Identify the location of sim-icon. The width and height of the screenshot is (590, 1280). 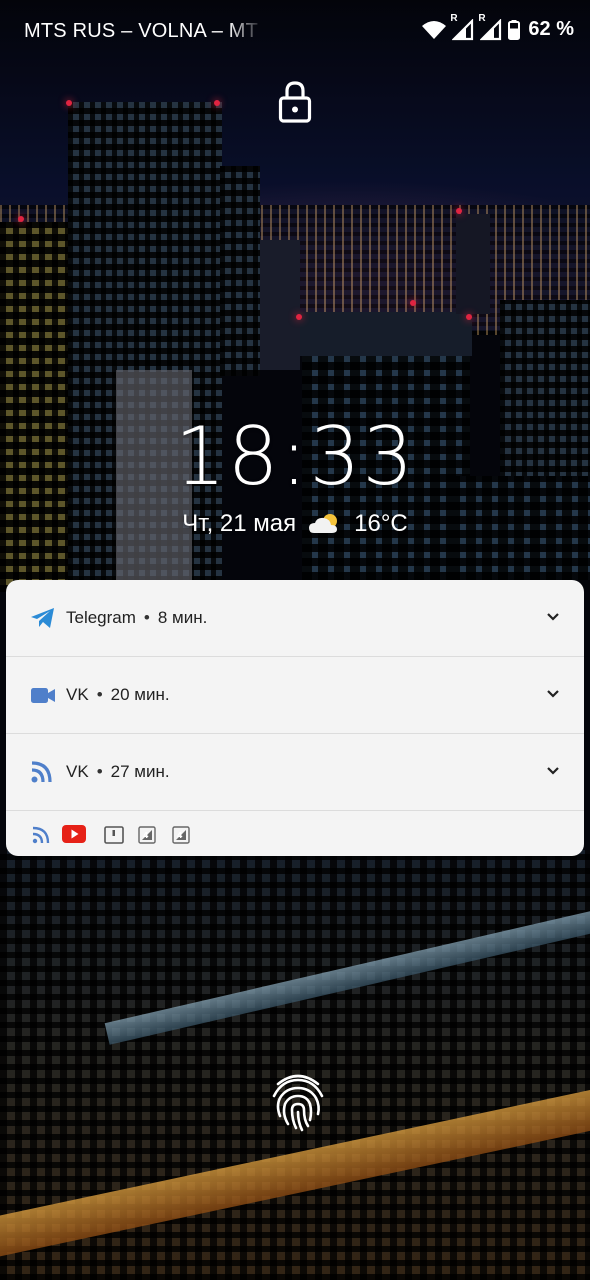
(114, 835).